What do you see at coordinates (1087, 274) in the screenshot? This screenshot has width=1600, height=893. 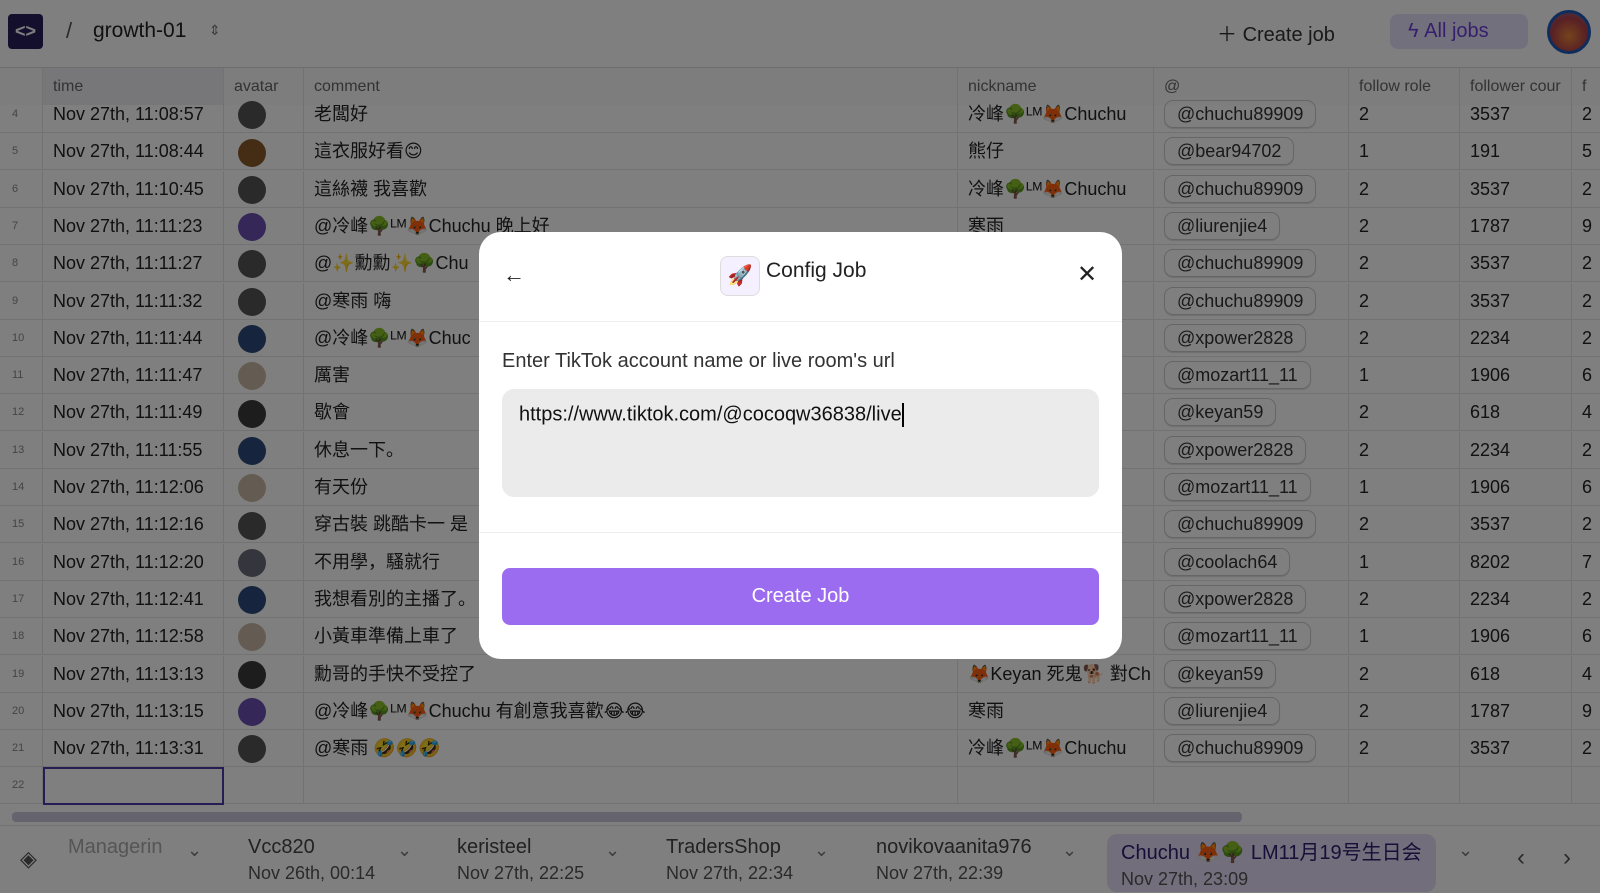 I see `close-icon: ✕` at bounding box center [1087, 274].